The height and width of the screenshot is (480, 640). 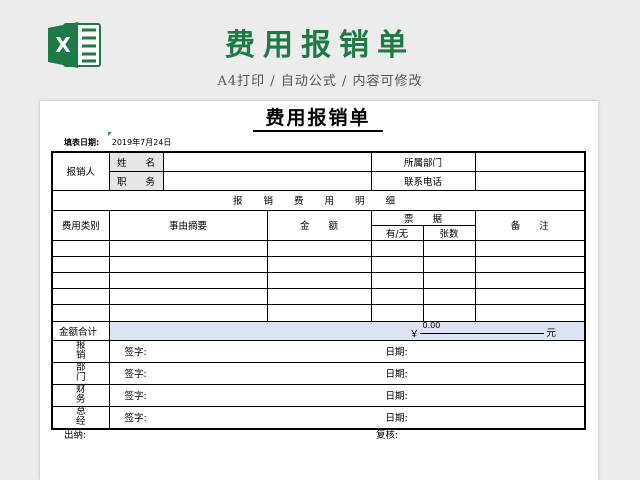 What do you see at coordinates (431, 325) in the screenshot?
I see `total-amount: 0.00` at bounding box center [431, 325].